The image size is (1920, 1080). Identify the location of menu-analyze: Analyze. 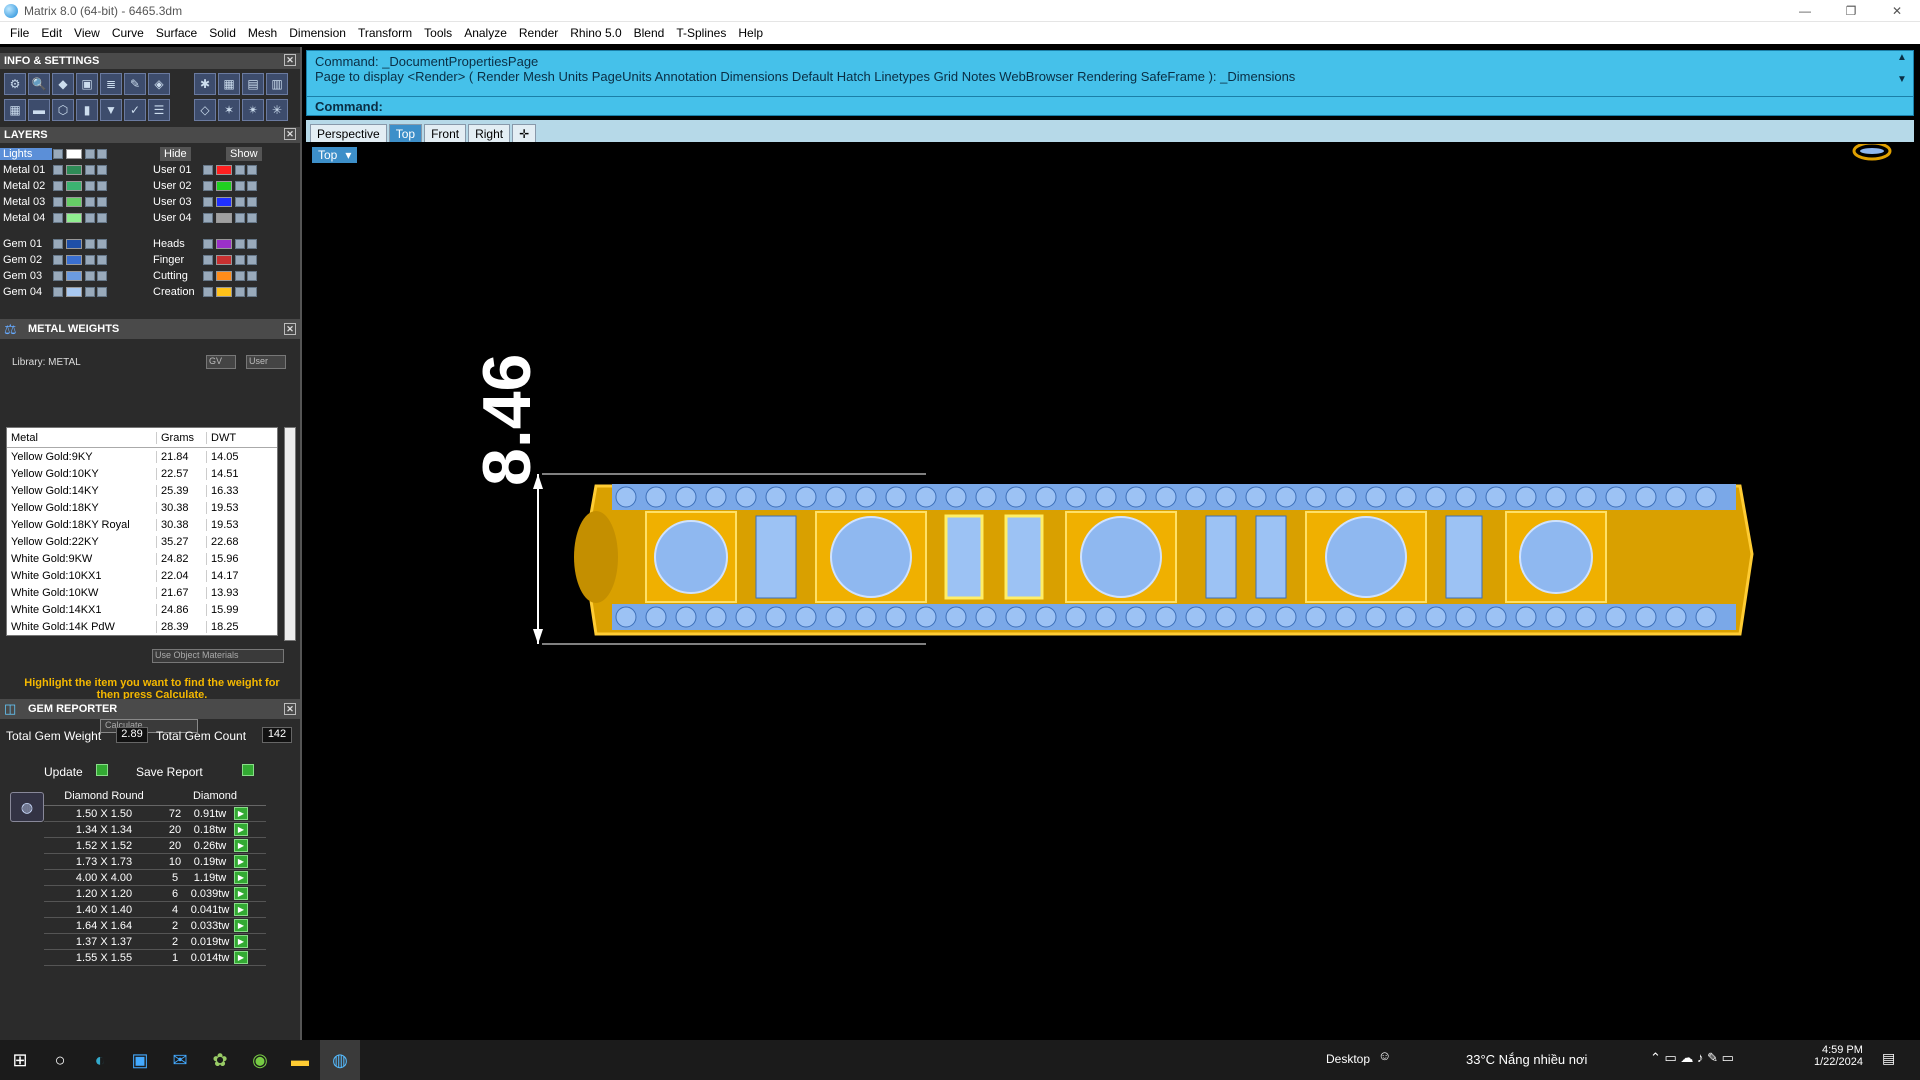
(485, 33).